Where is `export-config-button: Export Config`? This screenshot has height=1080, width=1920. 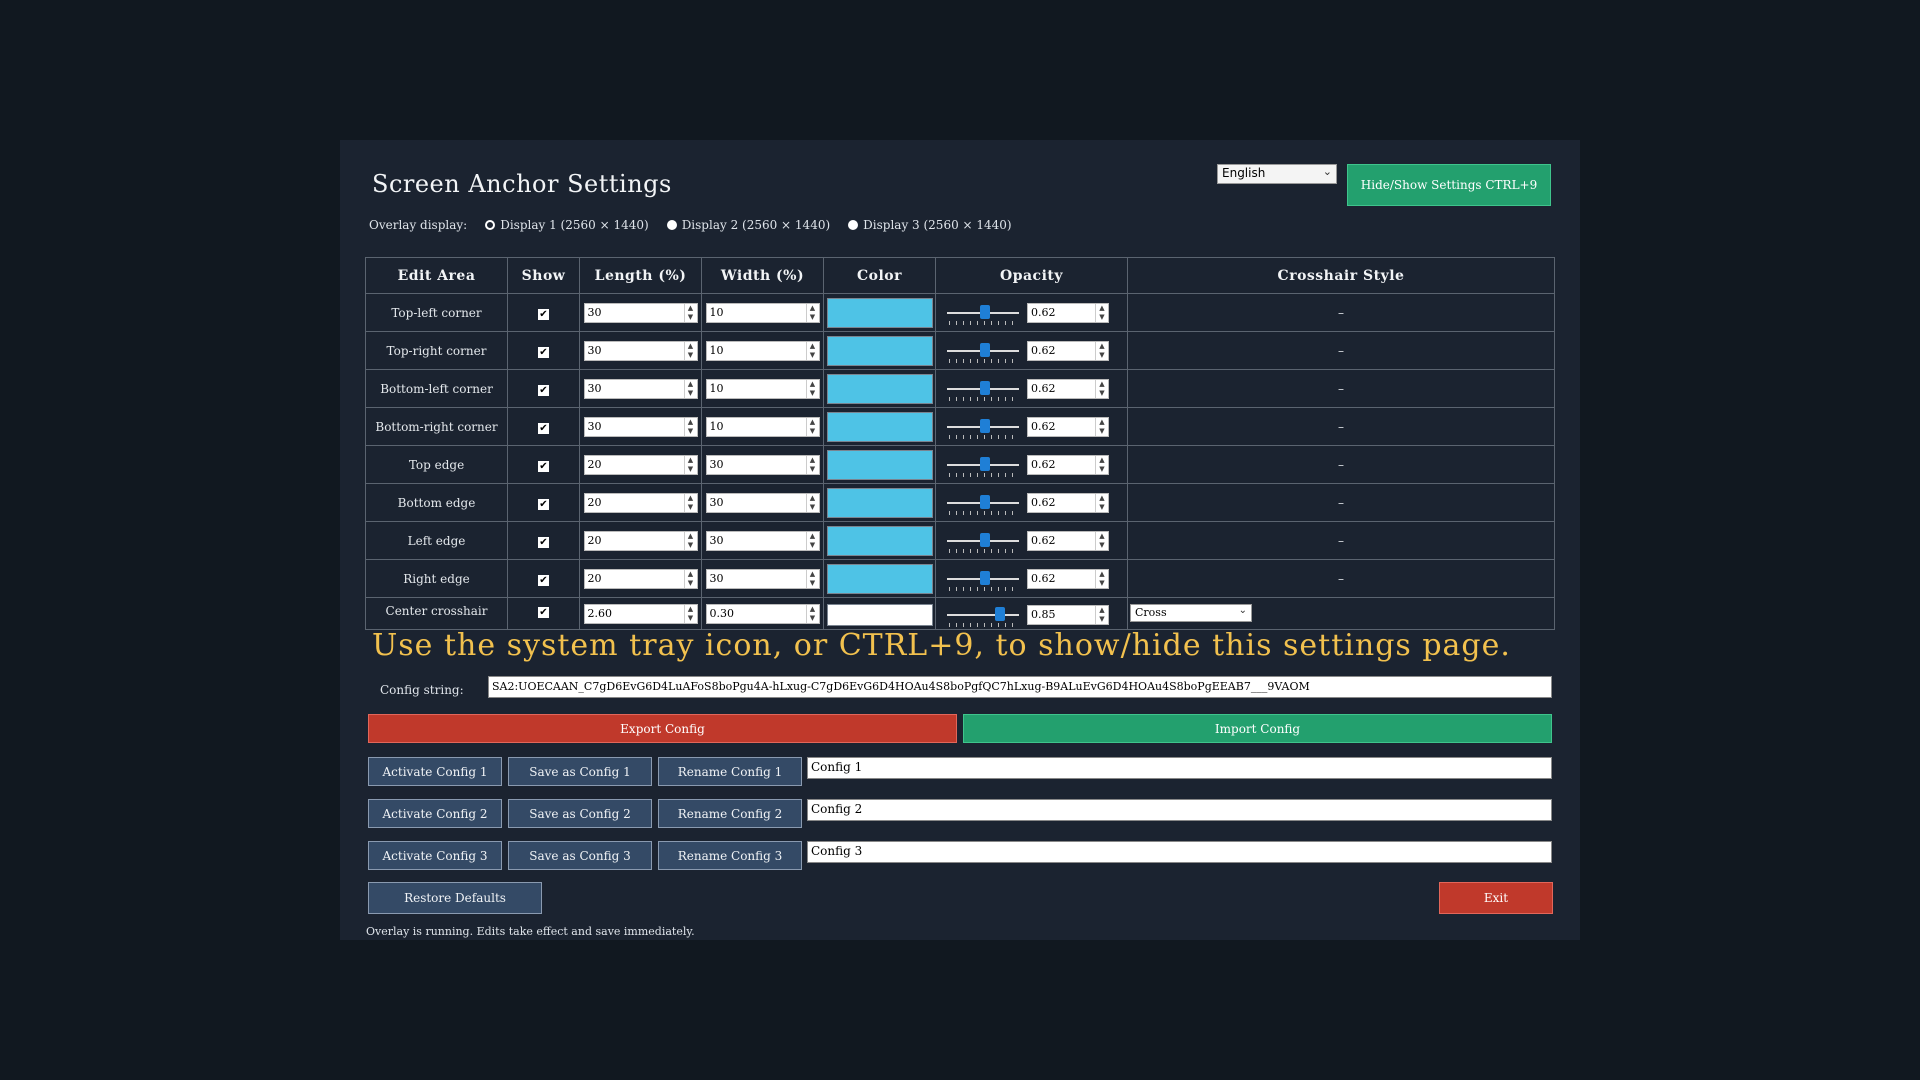 export-config-button: Export Config is located at coordinates (662, 728).